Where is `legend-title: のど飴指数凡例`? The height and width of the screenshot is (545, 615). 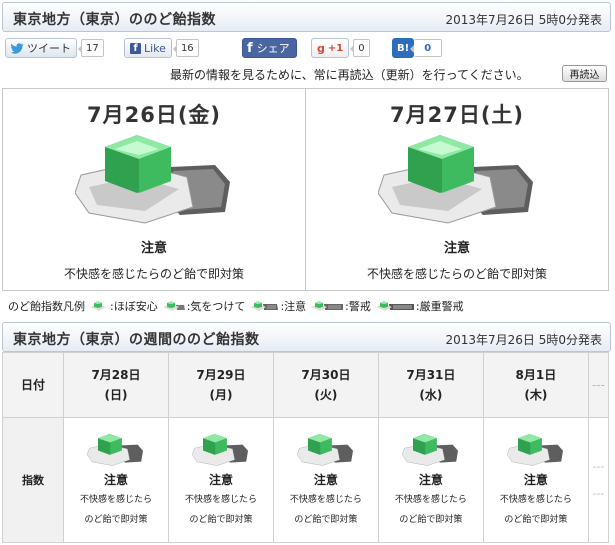 legend-title: のど飴指数凡例 is located at coordinates (46, 306).